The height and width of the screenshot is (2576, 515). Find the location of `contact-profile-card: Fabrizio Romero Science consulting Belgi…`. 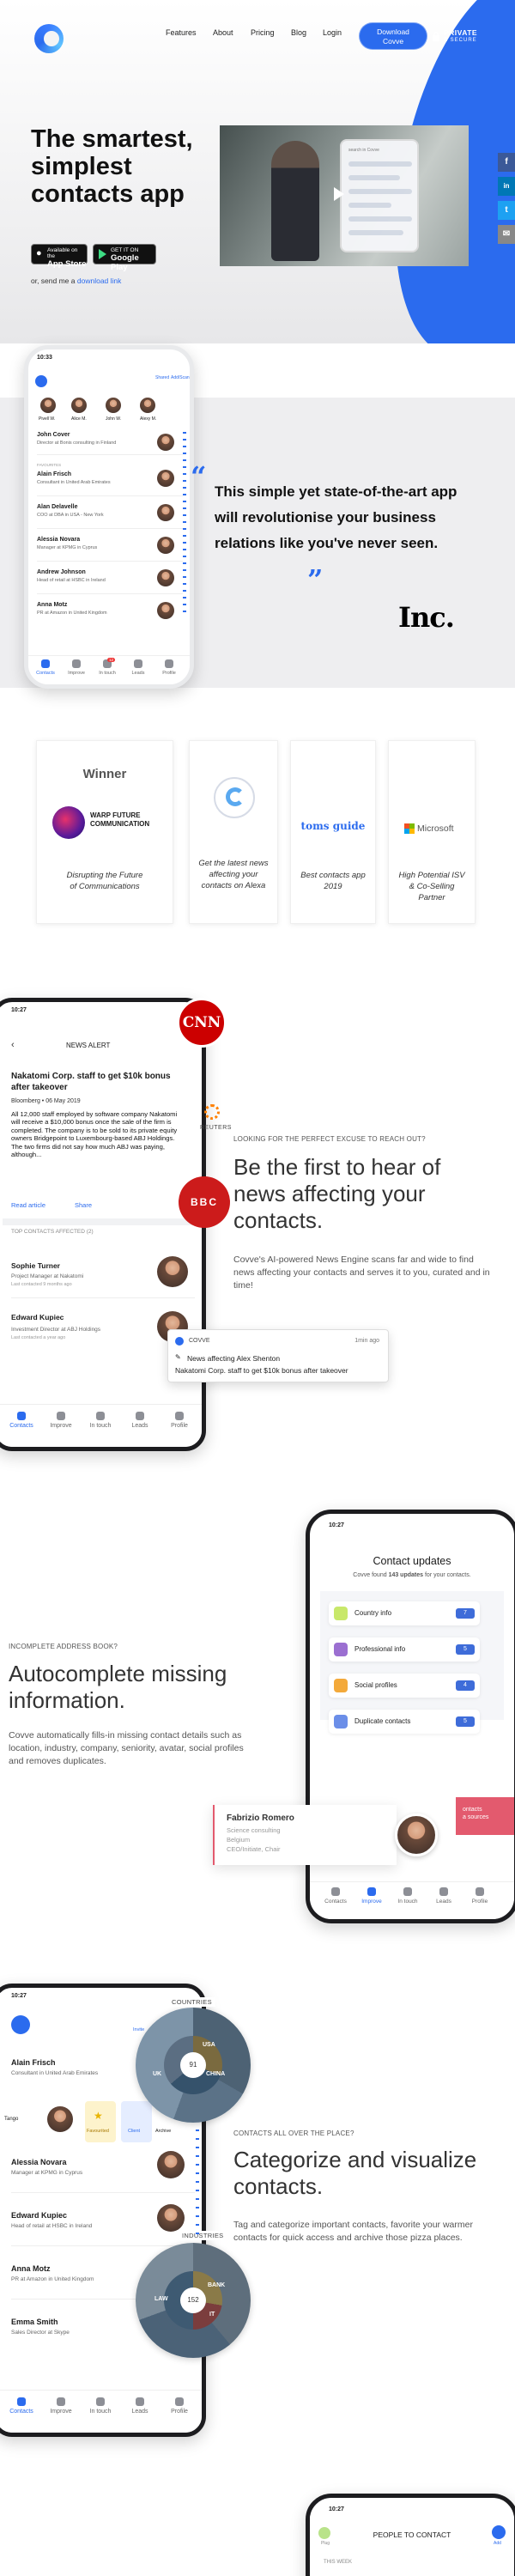

contact-profile-card: Fabrizio Romero Science consulting Belgi… is located at coordinates (325, 1835).